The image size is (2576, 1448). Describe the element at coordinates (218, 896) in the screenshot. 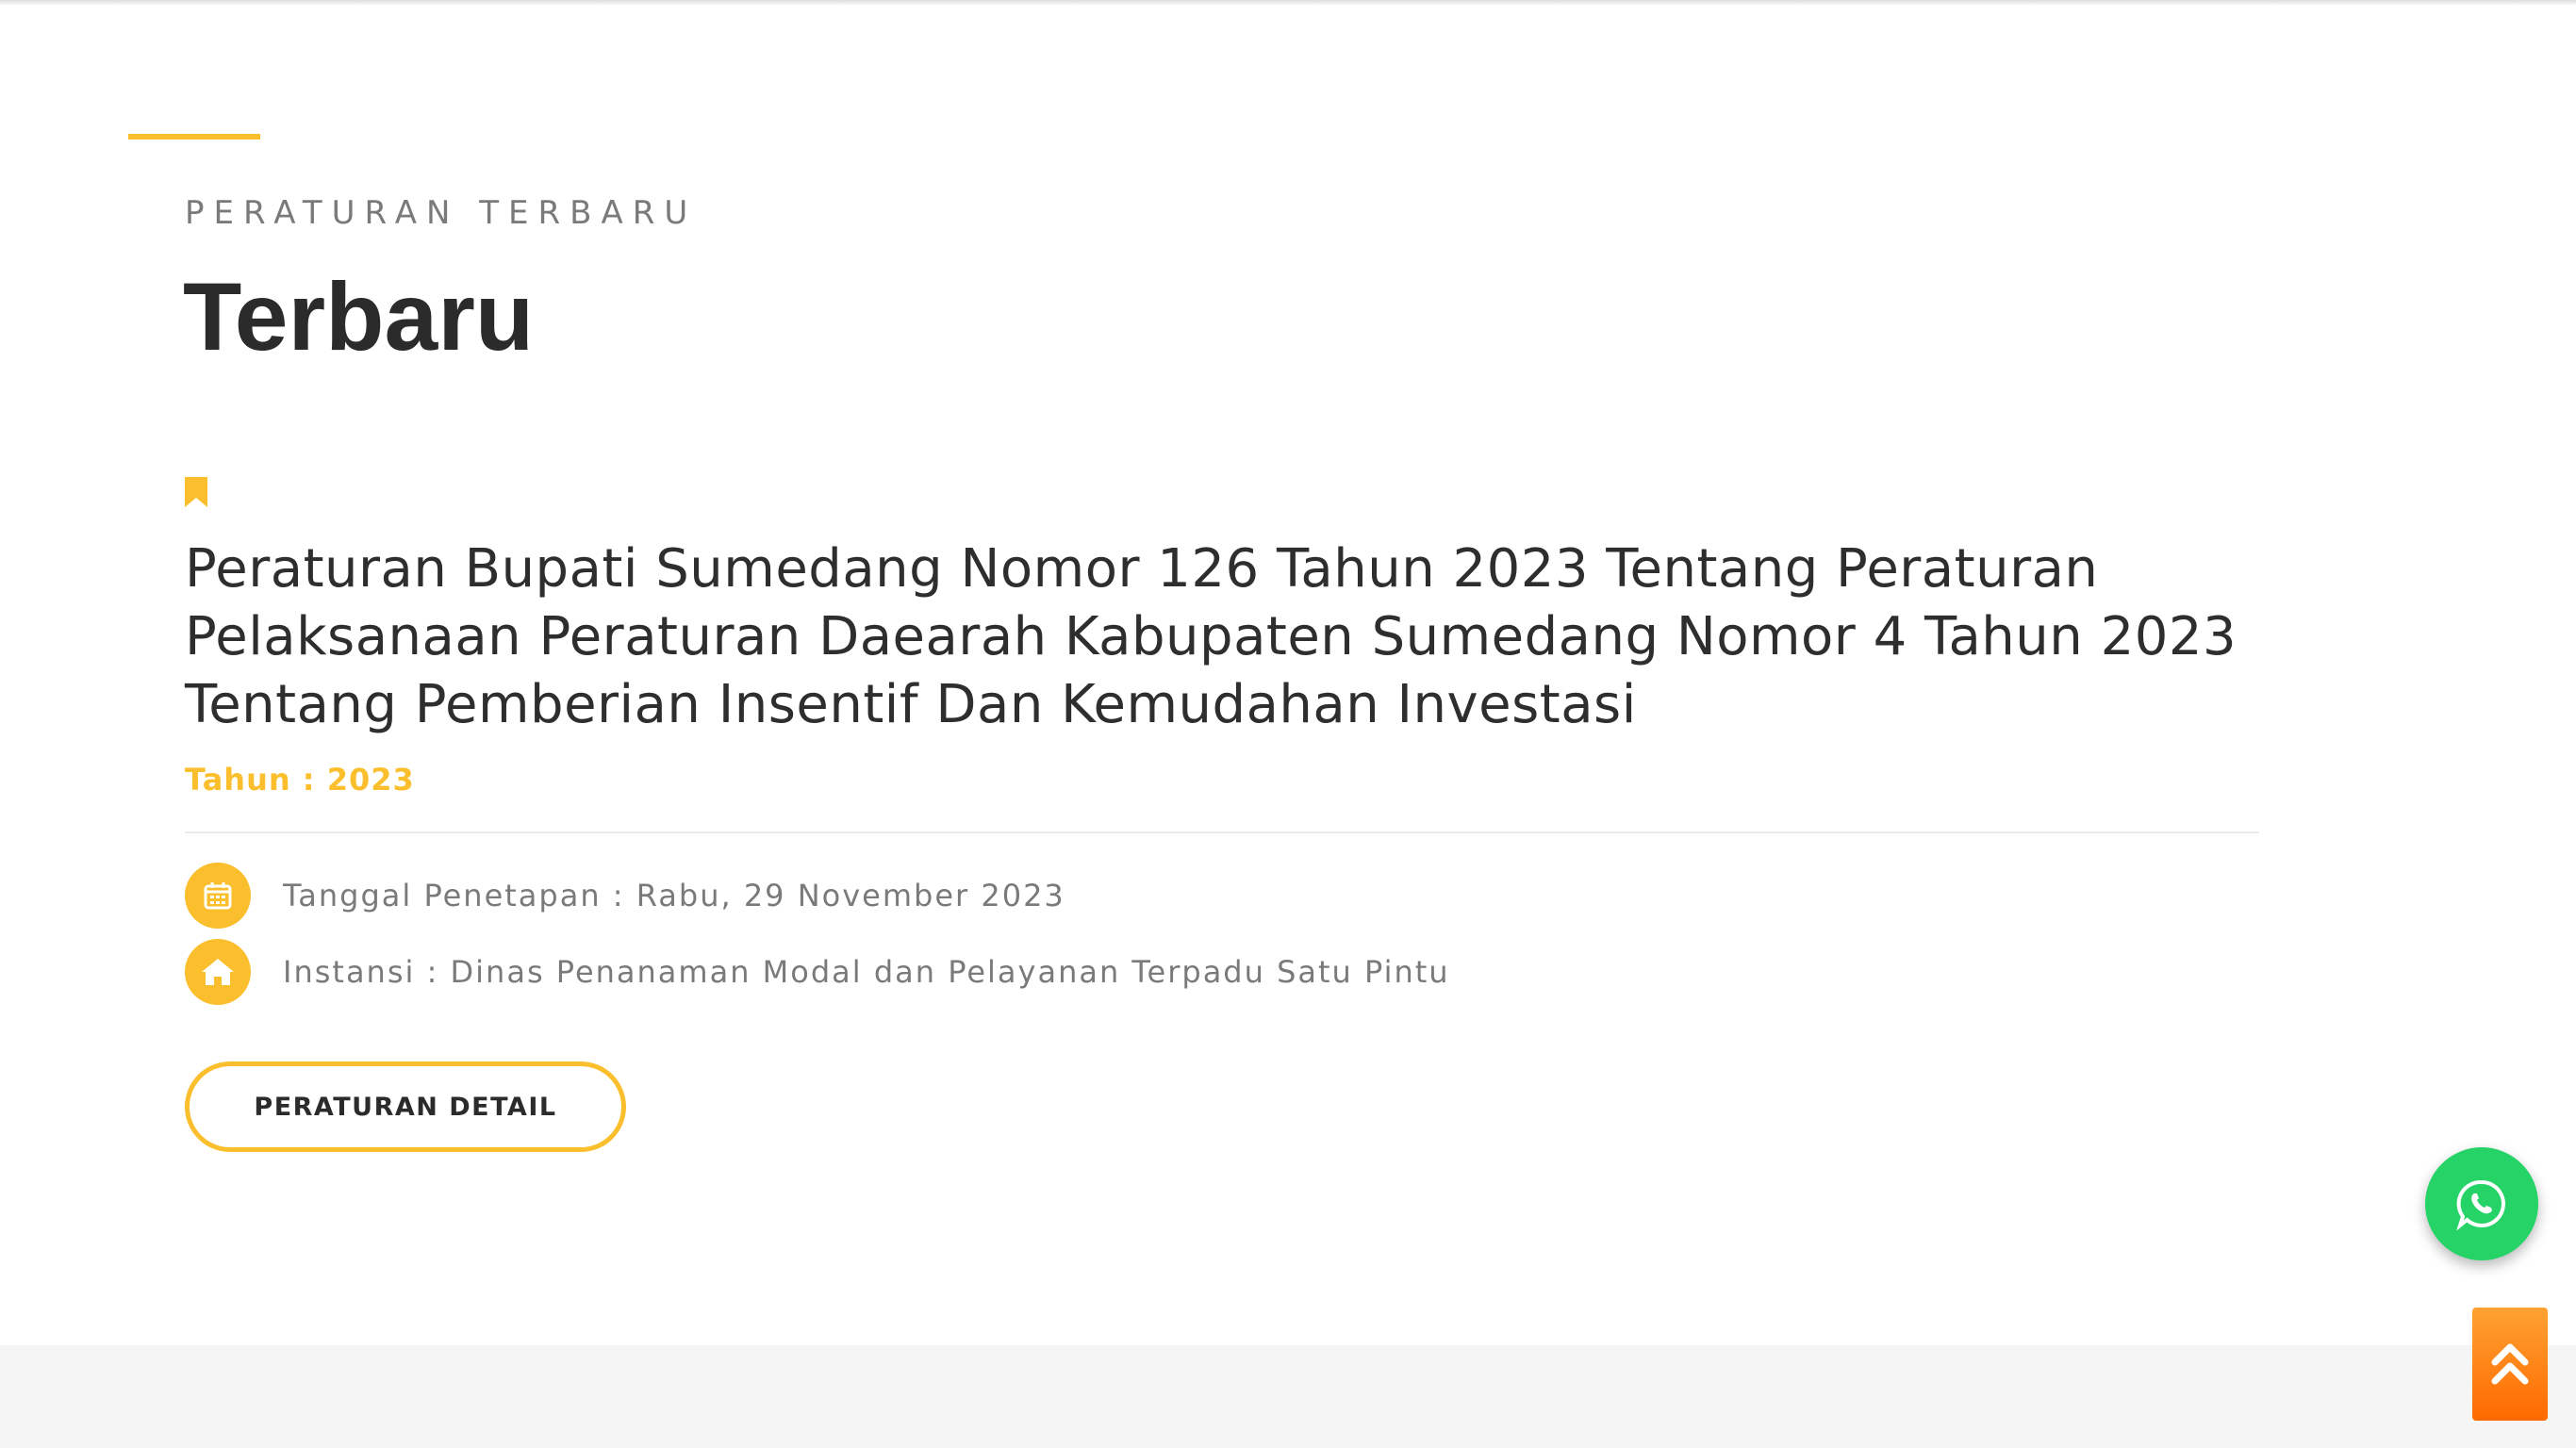

I see `calendar-icon` at that location.